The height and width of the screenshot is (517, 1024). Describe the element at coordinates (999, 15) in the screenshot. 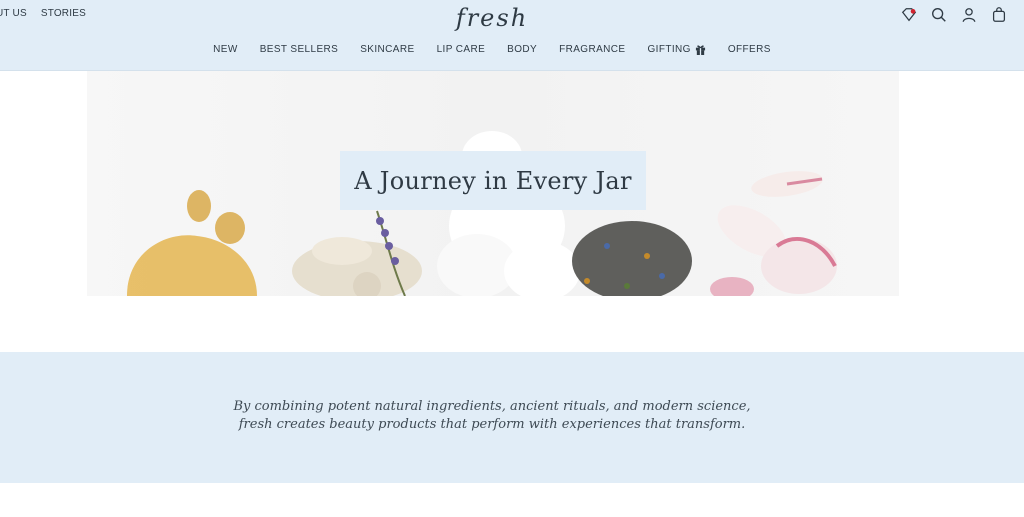

I see `bag-icon` at that location.